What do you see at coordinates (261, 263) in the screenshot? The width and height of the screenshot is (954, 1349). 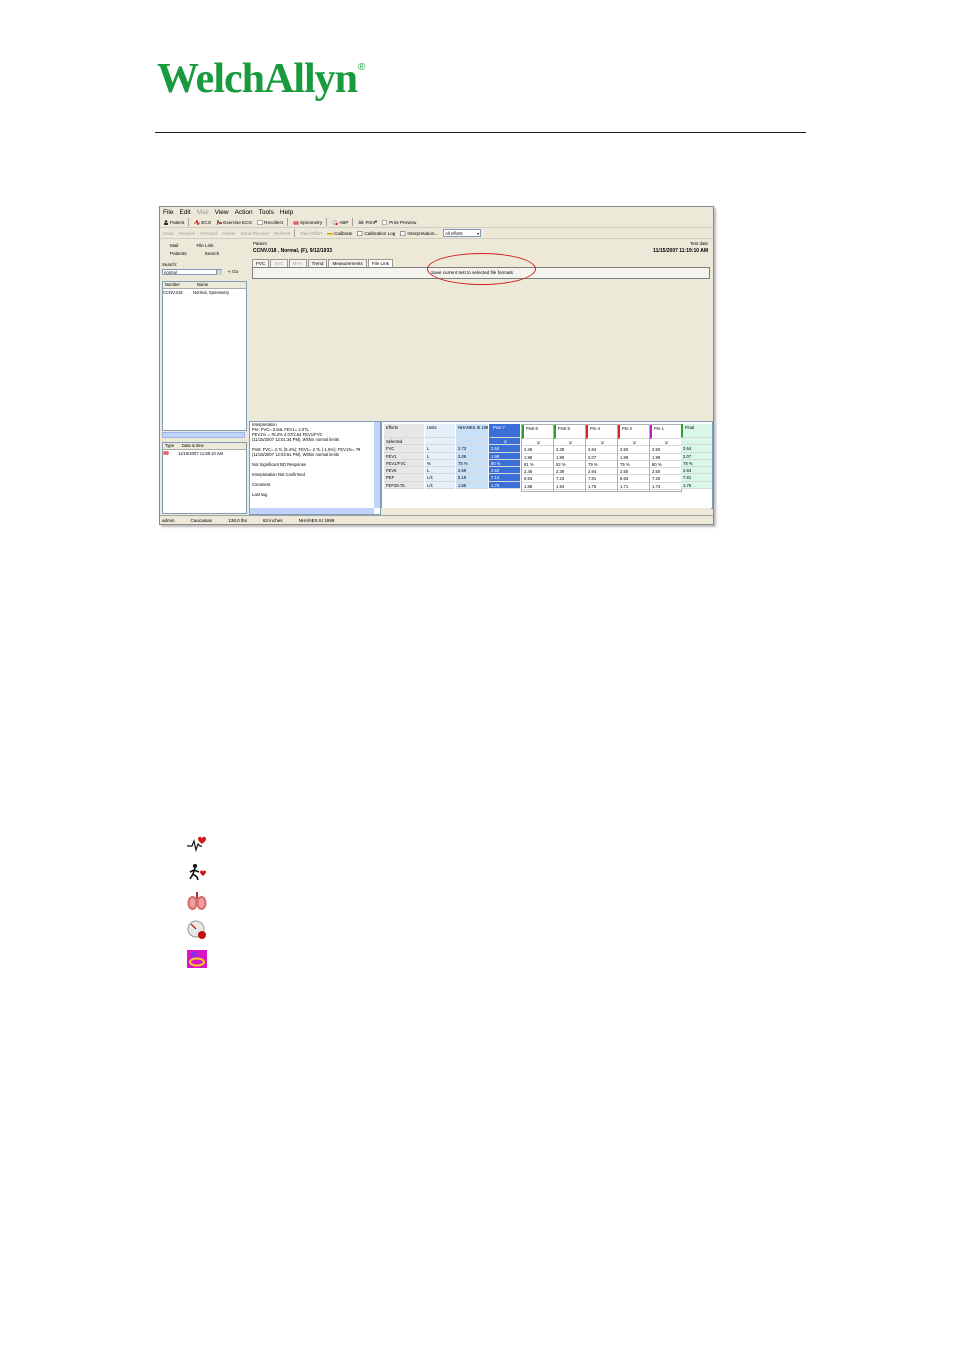 I see `tab-fvc: FVC` at bounding box center [261, 263].